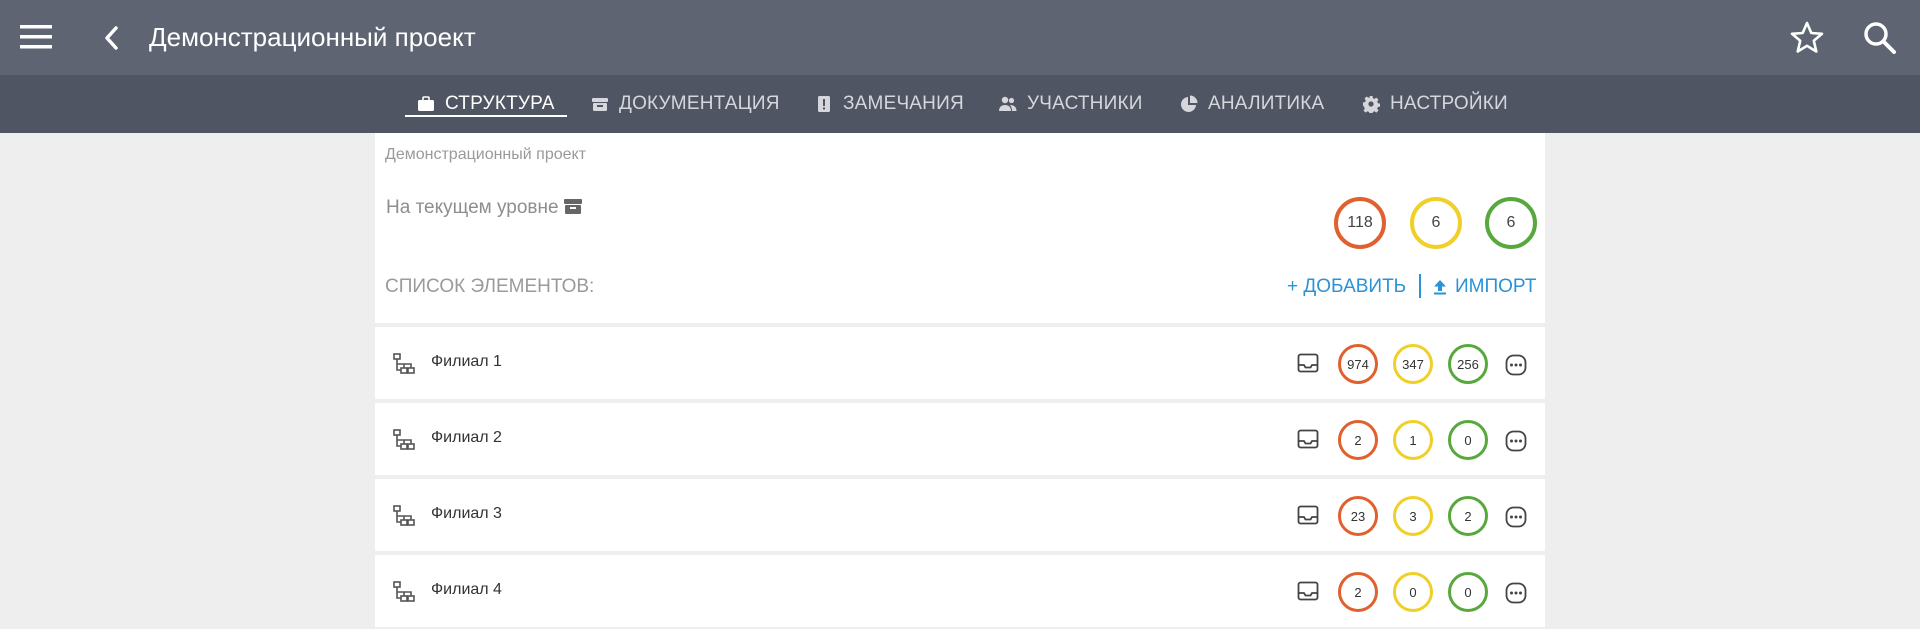 Image resolution: width=1920 pixels, height=629 pixels. Describe the element at coordinates (960, 439) in the screenshot. I see `list-item: Филиал 2 2 1 0` at that location.